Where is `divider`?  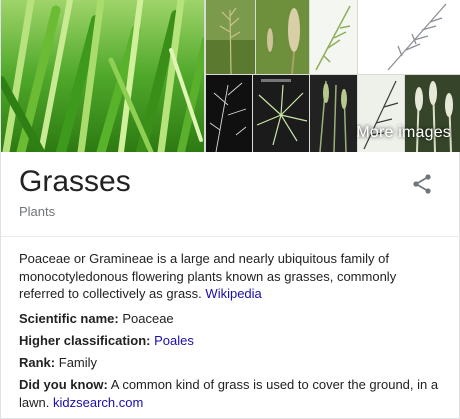
divider is located at coordinates (230, 236).